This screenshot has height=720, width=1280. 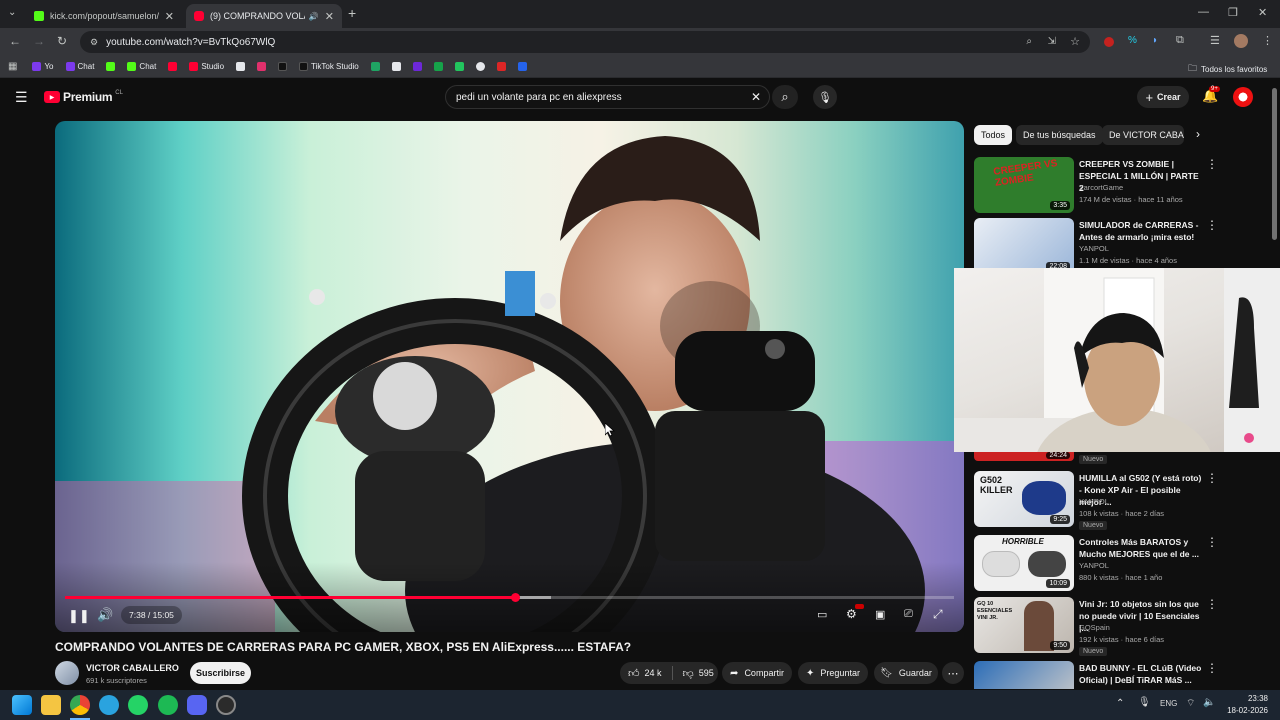 I want to click on all-bookmarks: 🗀 Todos los favoritos, so click(x=1227, y=69).